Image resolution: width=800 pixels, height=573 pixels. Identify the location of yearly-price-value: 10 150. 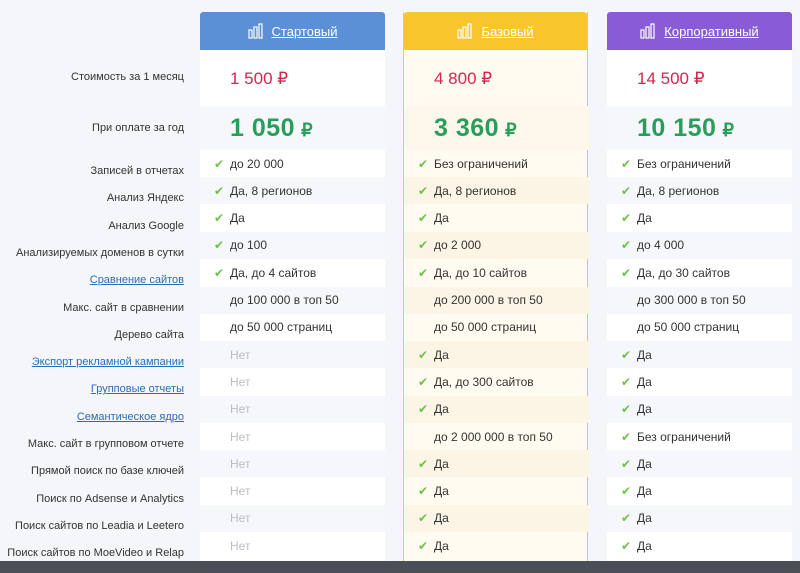
(677, 128).